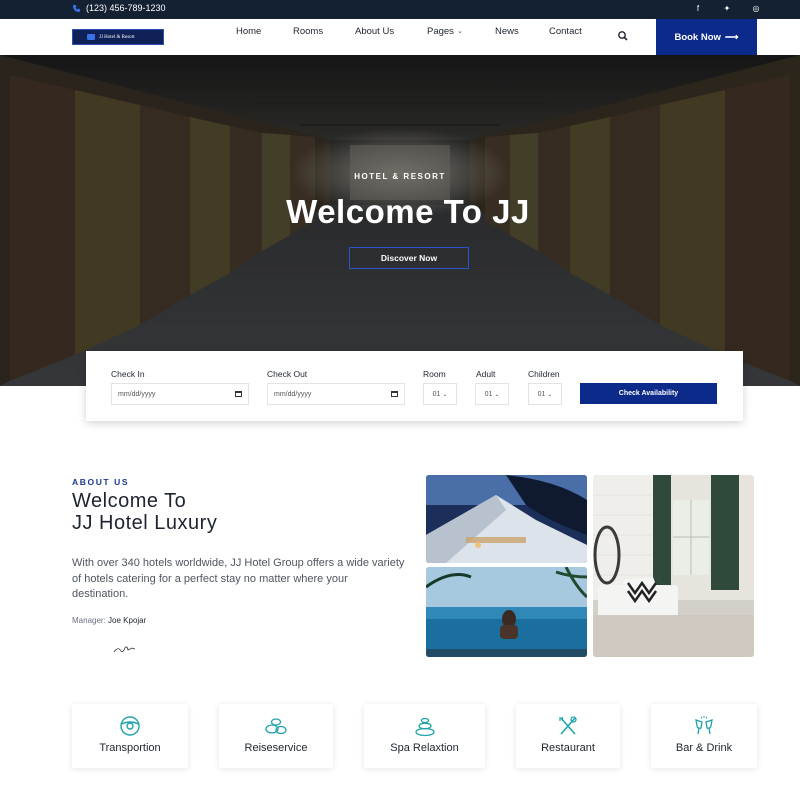  Describe the element at coordinates (336, 394) in the screenshot. I see `check-out-input: mm/dd/yyyy` at that location.